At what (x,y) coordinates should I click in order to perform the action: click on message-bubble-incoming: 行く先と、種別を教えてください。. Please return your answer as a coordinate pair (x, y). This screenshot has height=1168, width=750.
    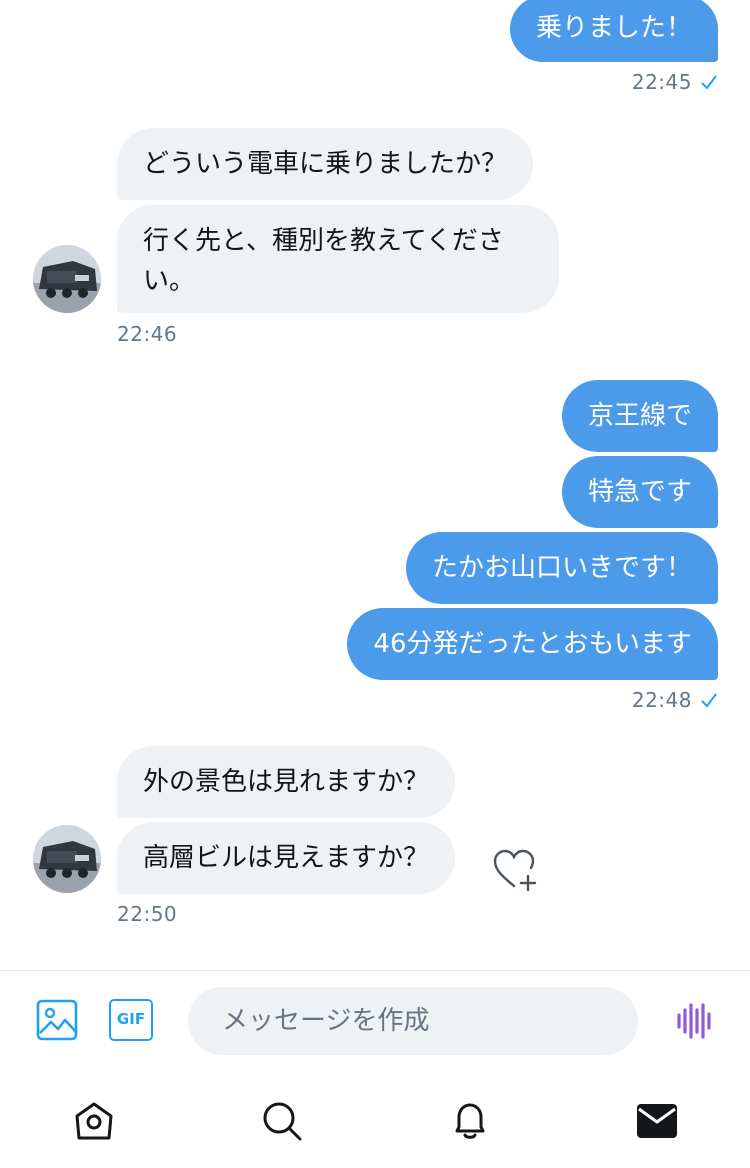
    Looking at the image, I should click on (338, 259).